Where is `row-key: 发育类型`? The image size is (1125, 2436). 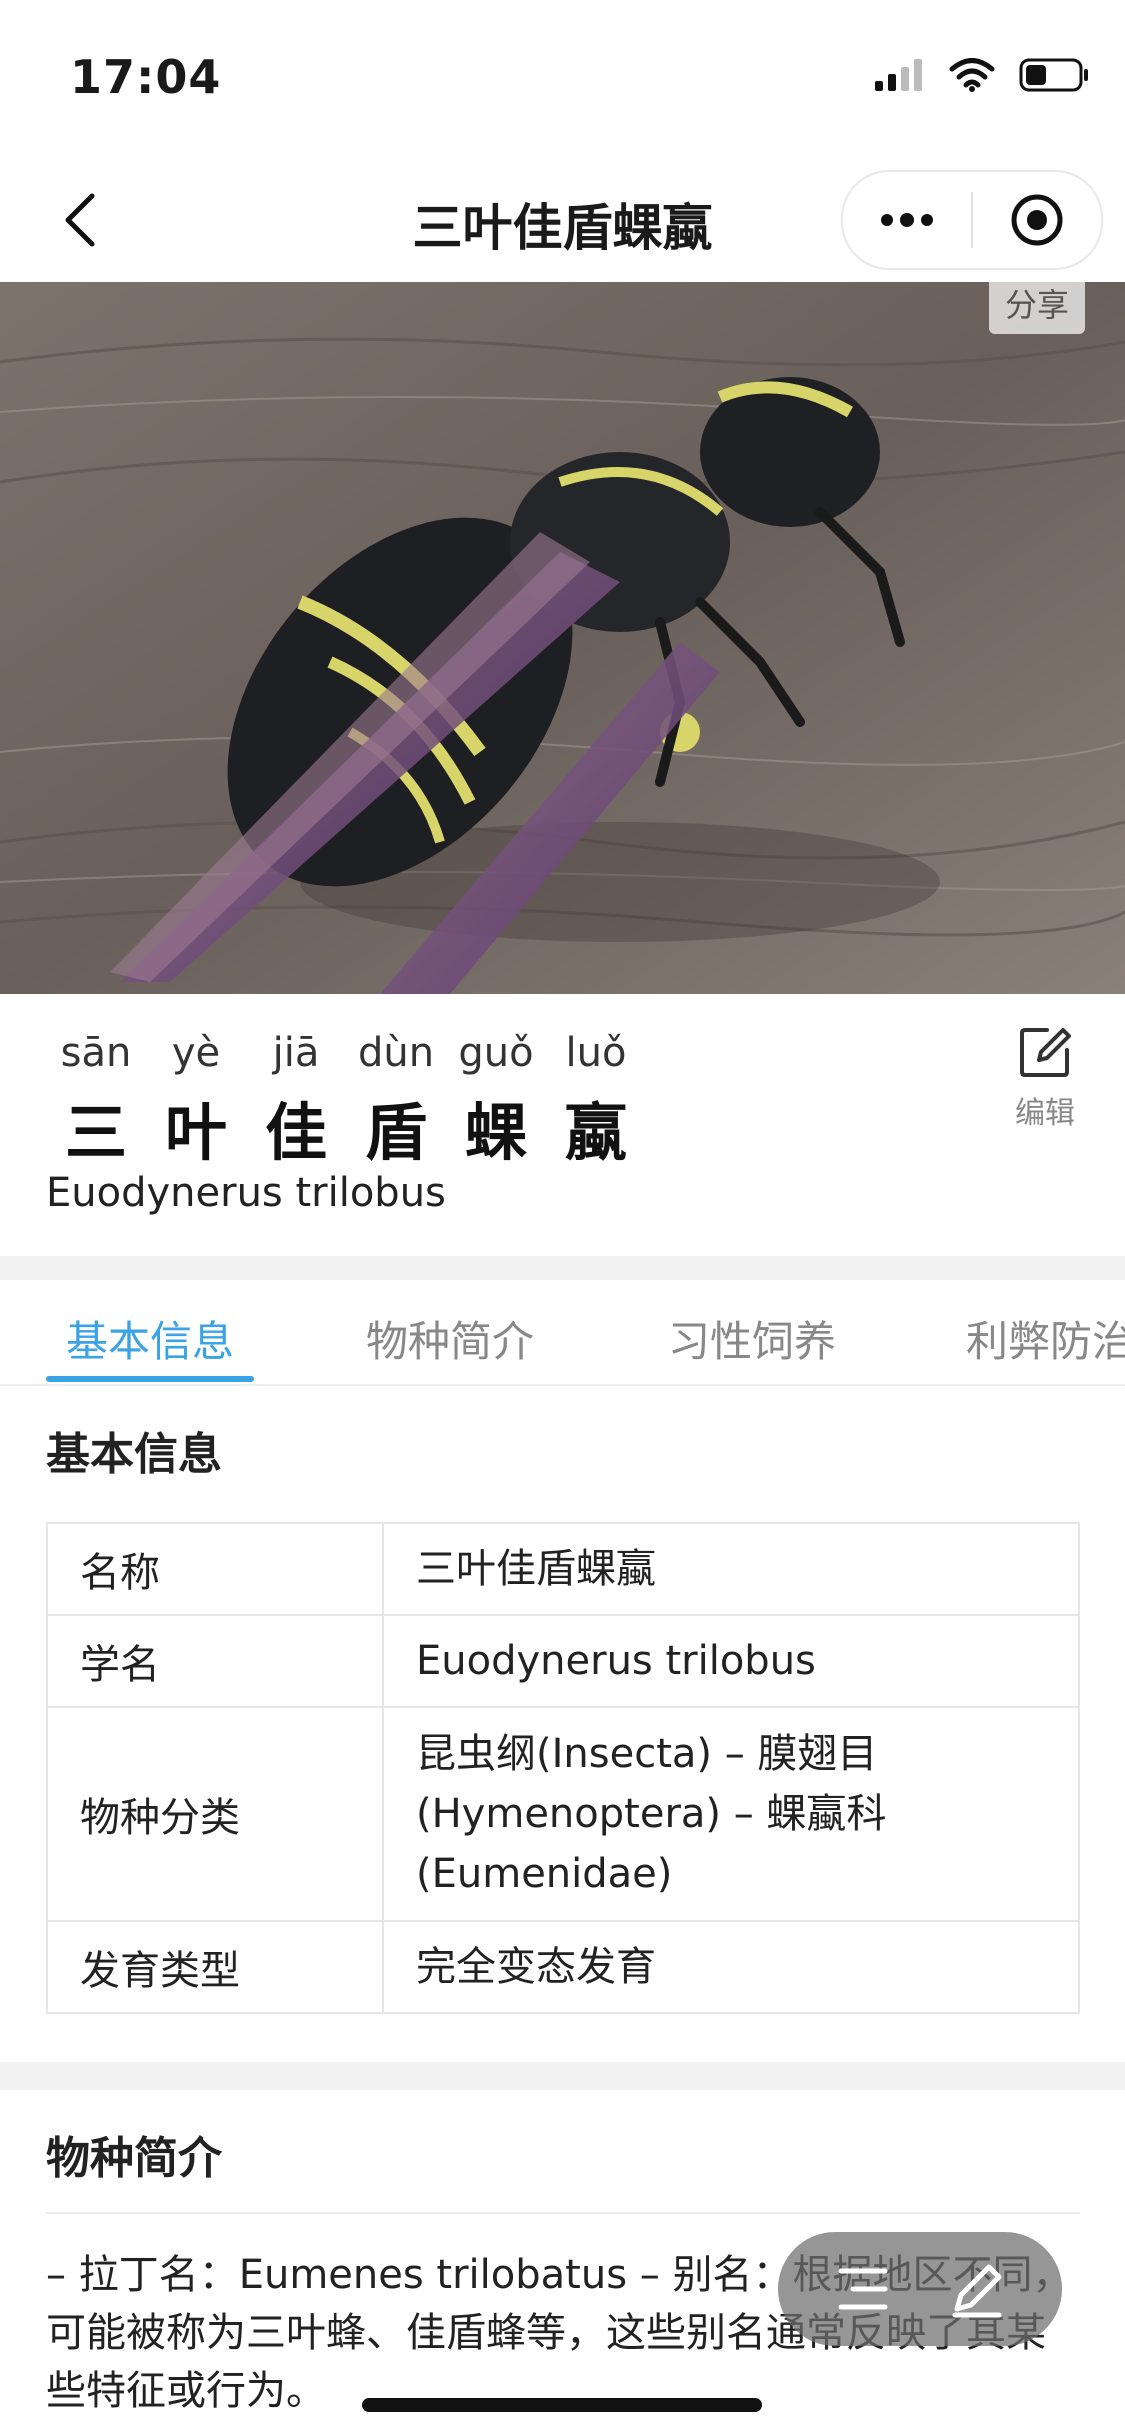
row-key: 发育类型 is located at coordinates (215, 1967).